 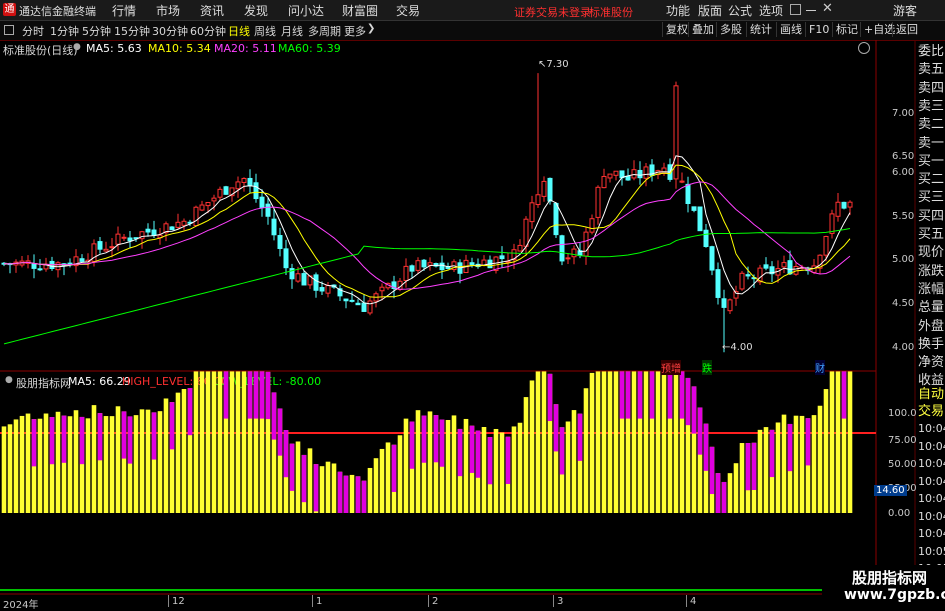 What do you see at coordinates (903, 347) in the screenshot?
I see `price-tick-400: 4.00` at bounding box center [903, 347].